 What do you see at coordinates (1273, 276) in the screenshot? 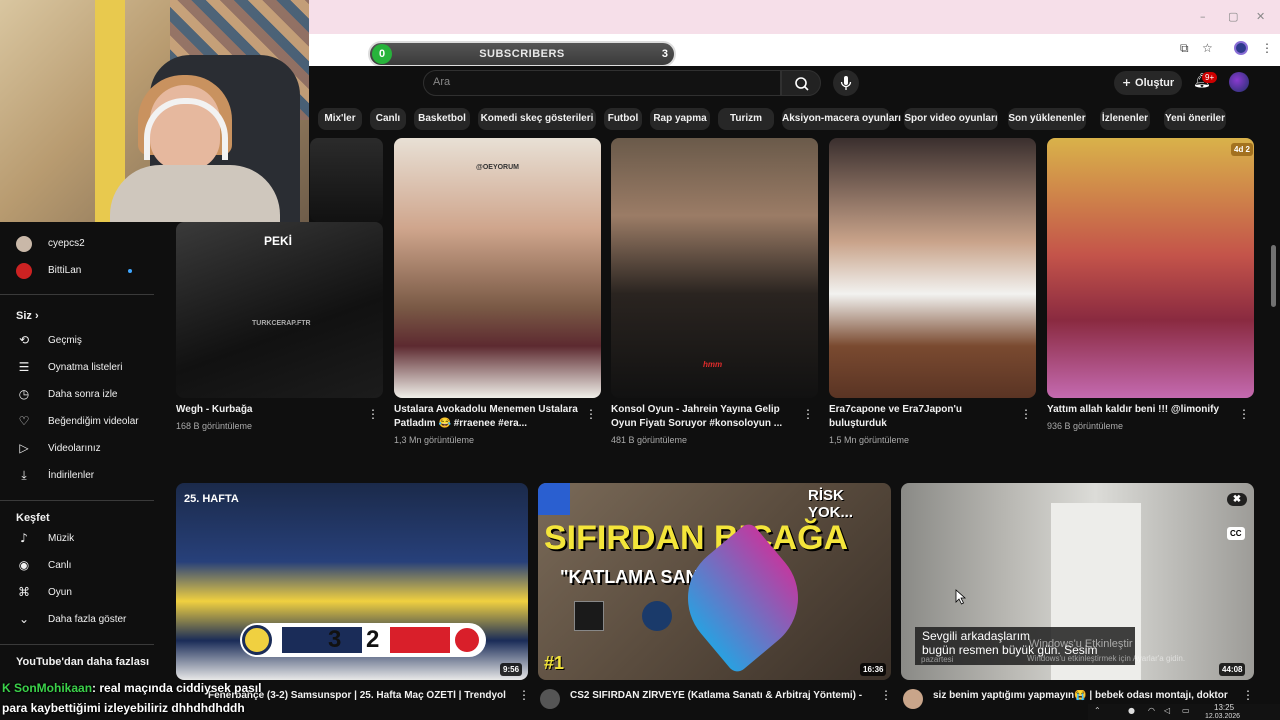
I see `scrollbar-thumb` at bounding box center [1273, 276].